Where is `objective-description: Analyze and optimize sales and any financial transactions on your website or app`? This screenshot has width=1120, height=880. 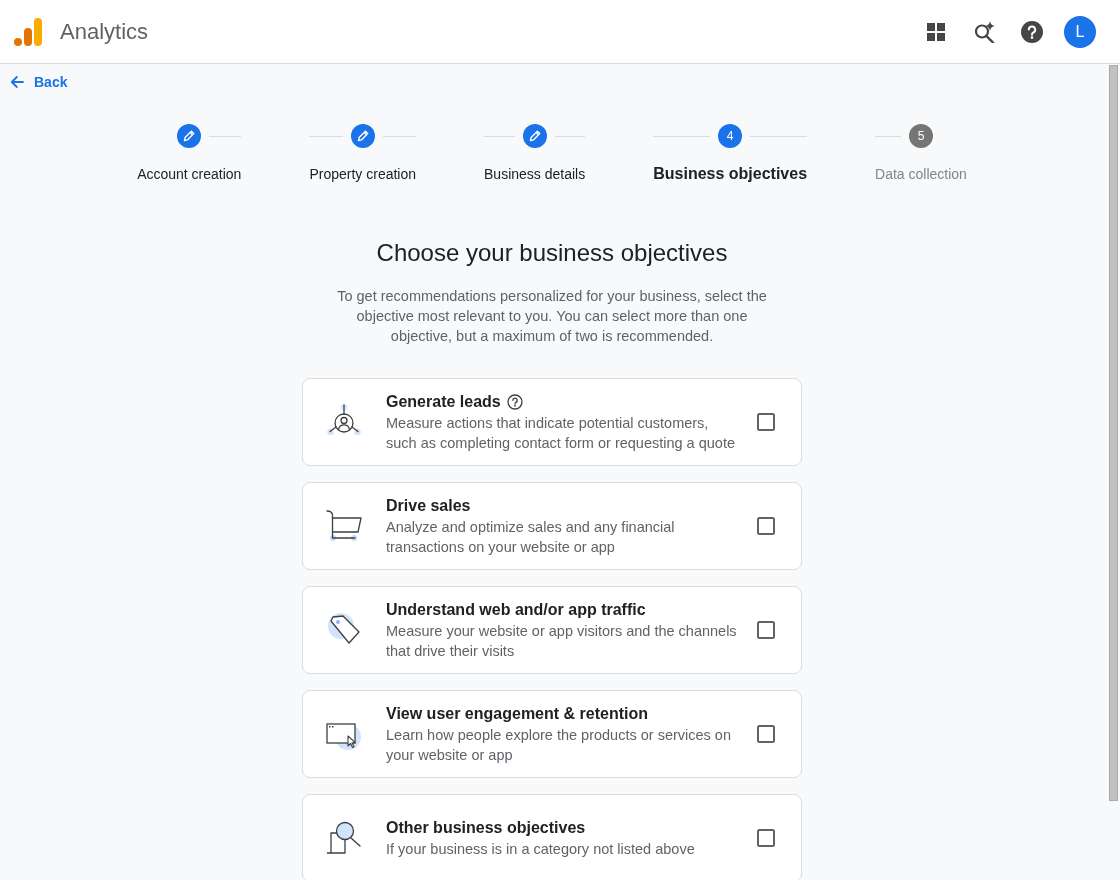
objective-description: Analyze and optimize sales and any financial transactions on your website or app is located at coordinates (531, 537).